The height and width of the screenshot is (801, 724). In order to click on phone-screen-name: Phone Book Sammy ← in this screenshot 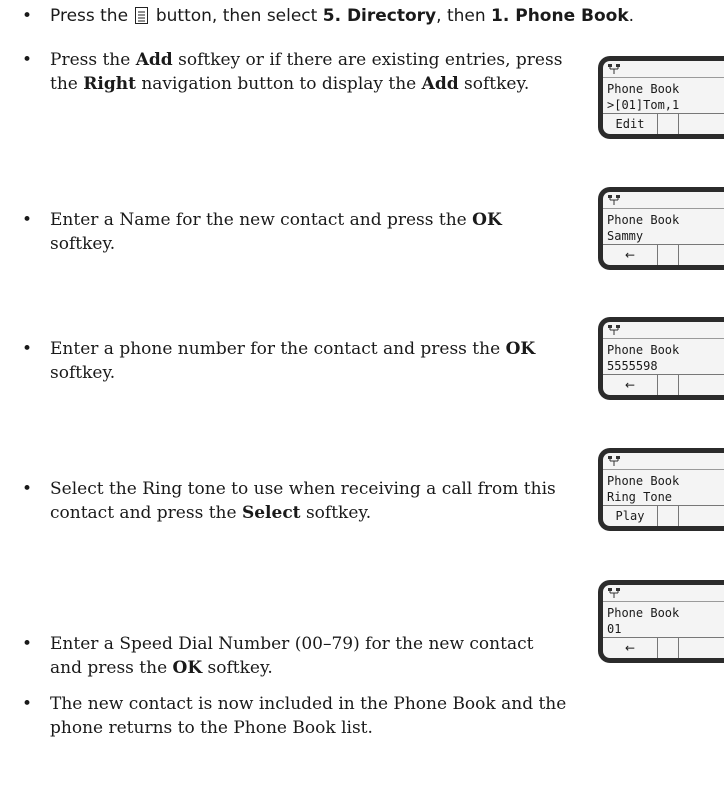, I will do `click(661, 228)`.